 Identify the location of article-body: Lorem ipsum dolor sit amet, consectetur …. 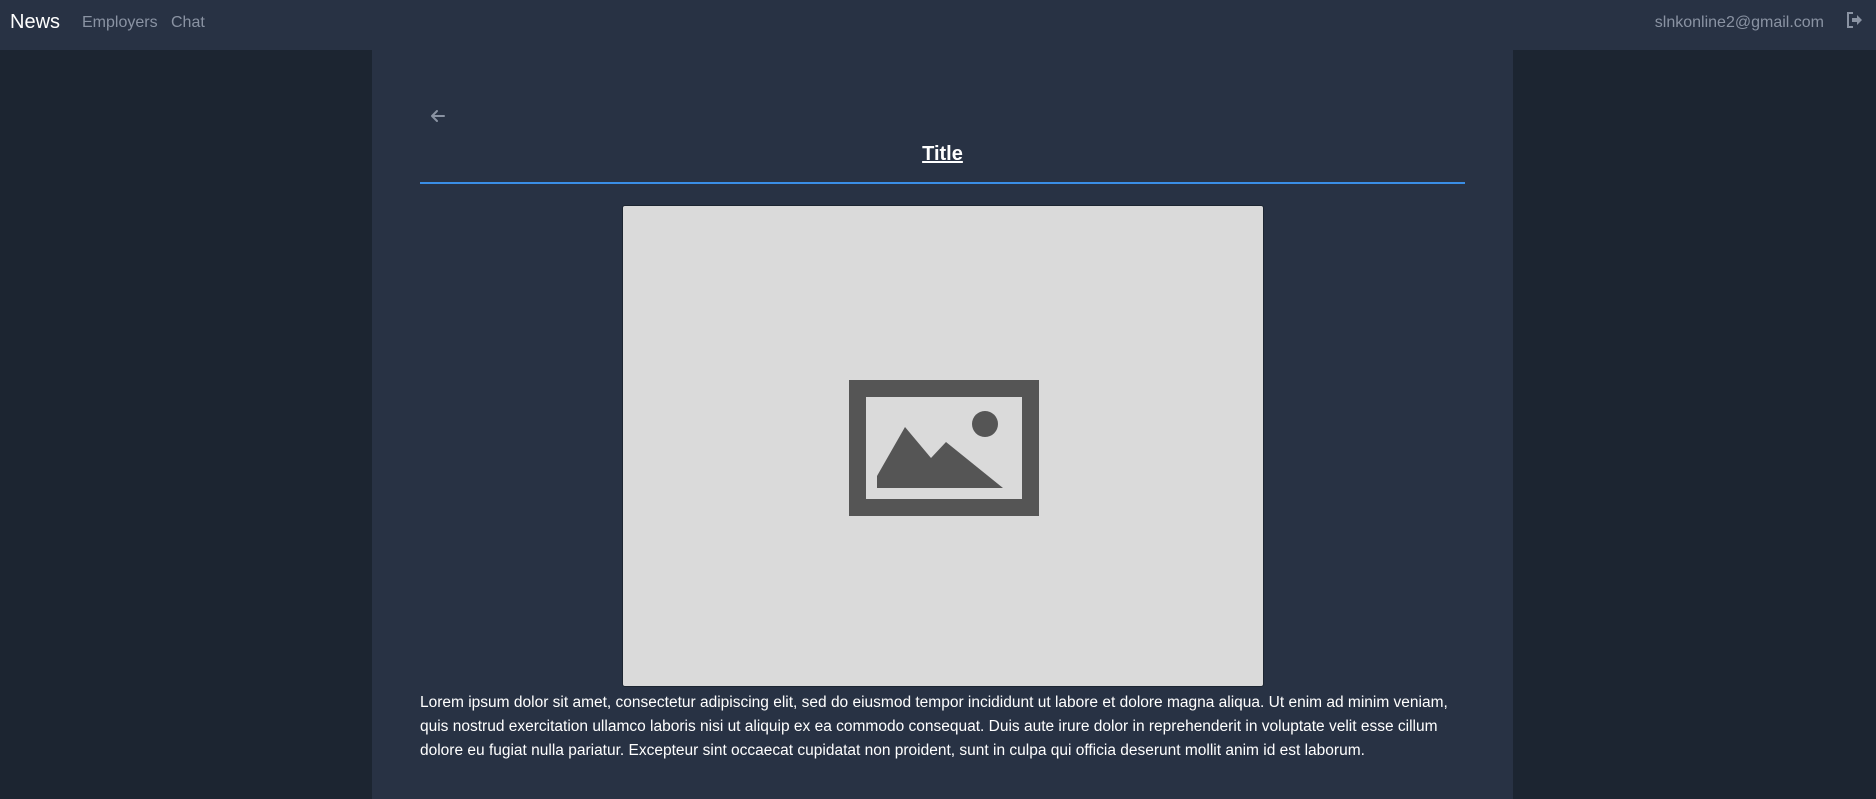
(934, 726).